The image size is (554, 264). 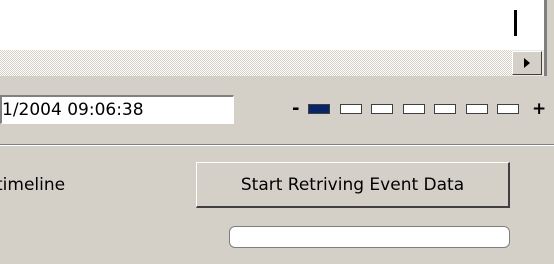 What do you see at coordinates (256, 63) in the screenshot?
I see `scrollbar-track` at bounding box center [256, 63].